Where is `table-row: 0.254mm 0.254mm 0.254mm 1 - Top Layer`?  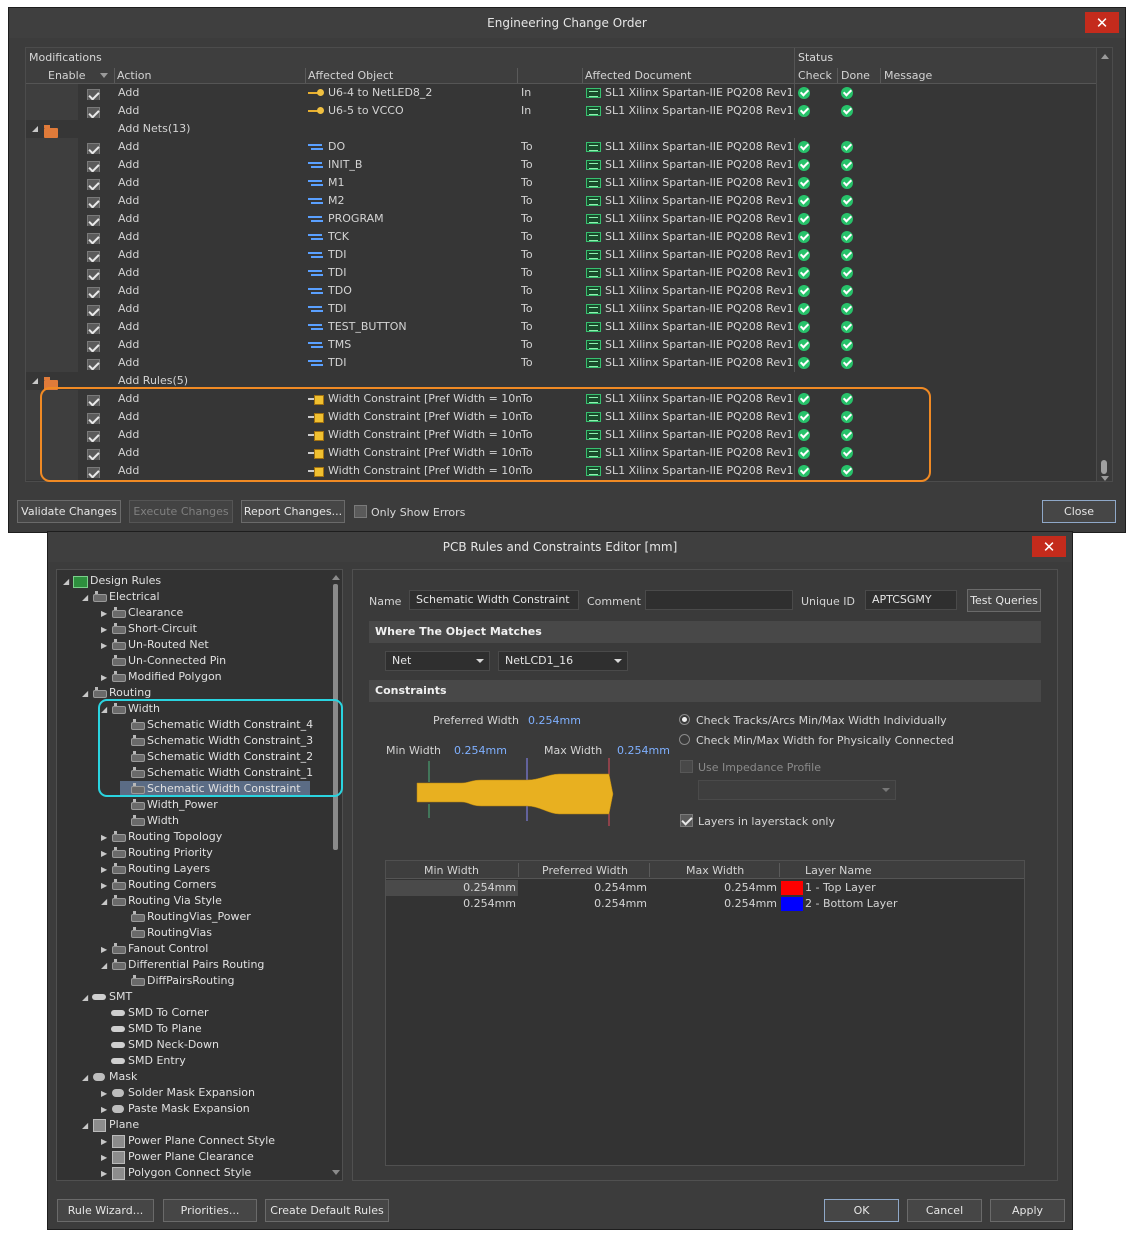 table-row: 0.254mm 0.254mm 0.254mm 1 - Top Layer is located at coordinates (705, 888).